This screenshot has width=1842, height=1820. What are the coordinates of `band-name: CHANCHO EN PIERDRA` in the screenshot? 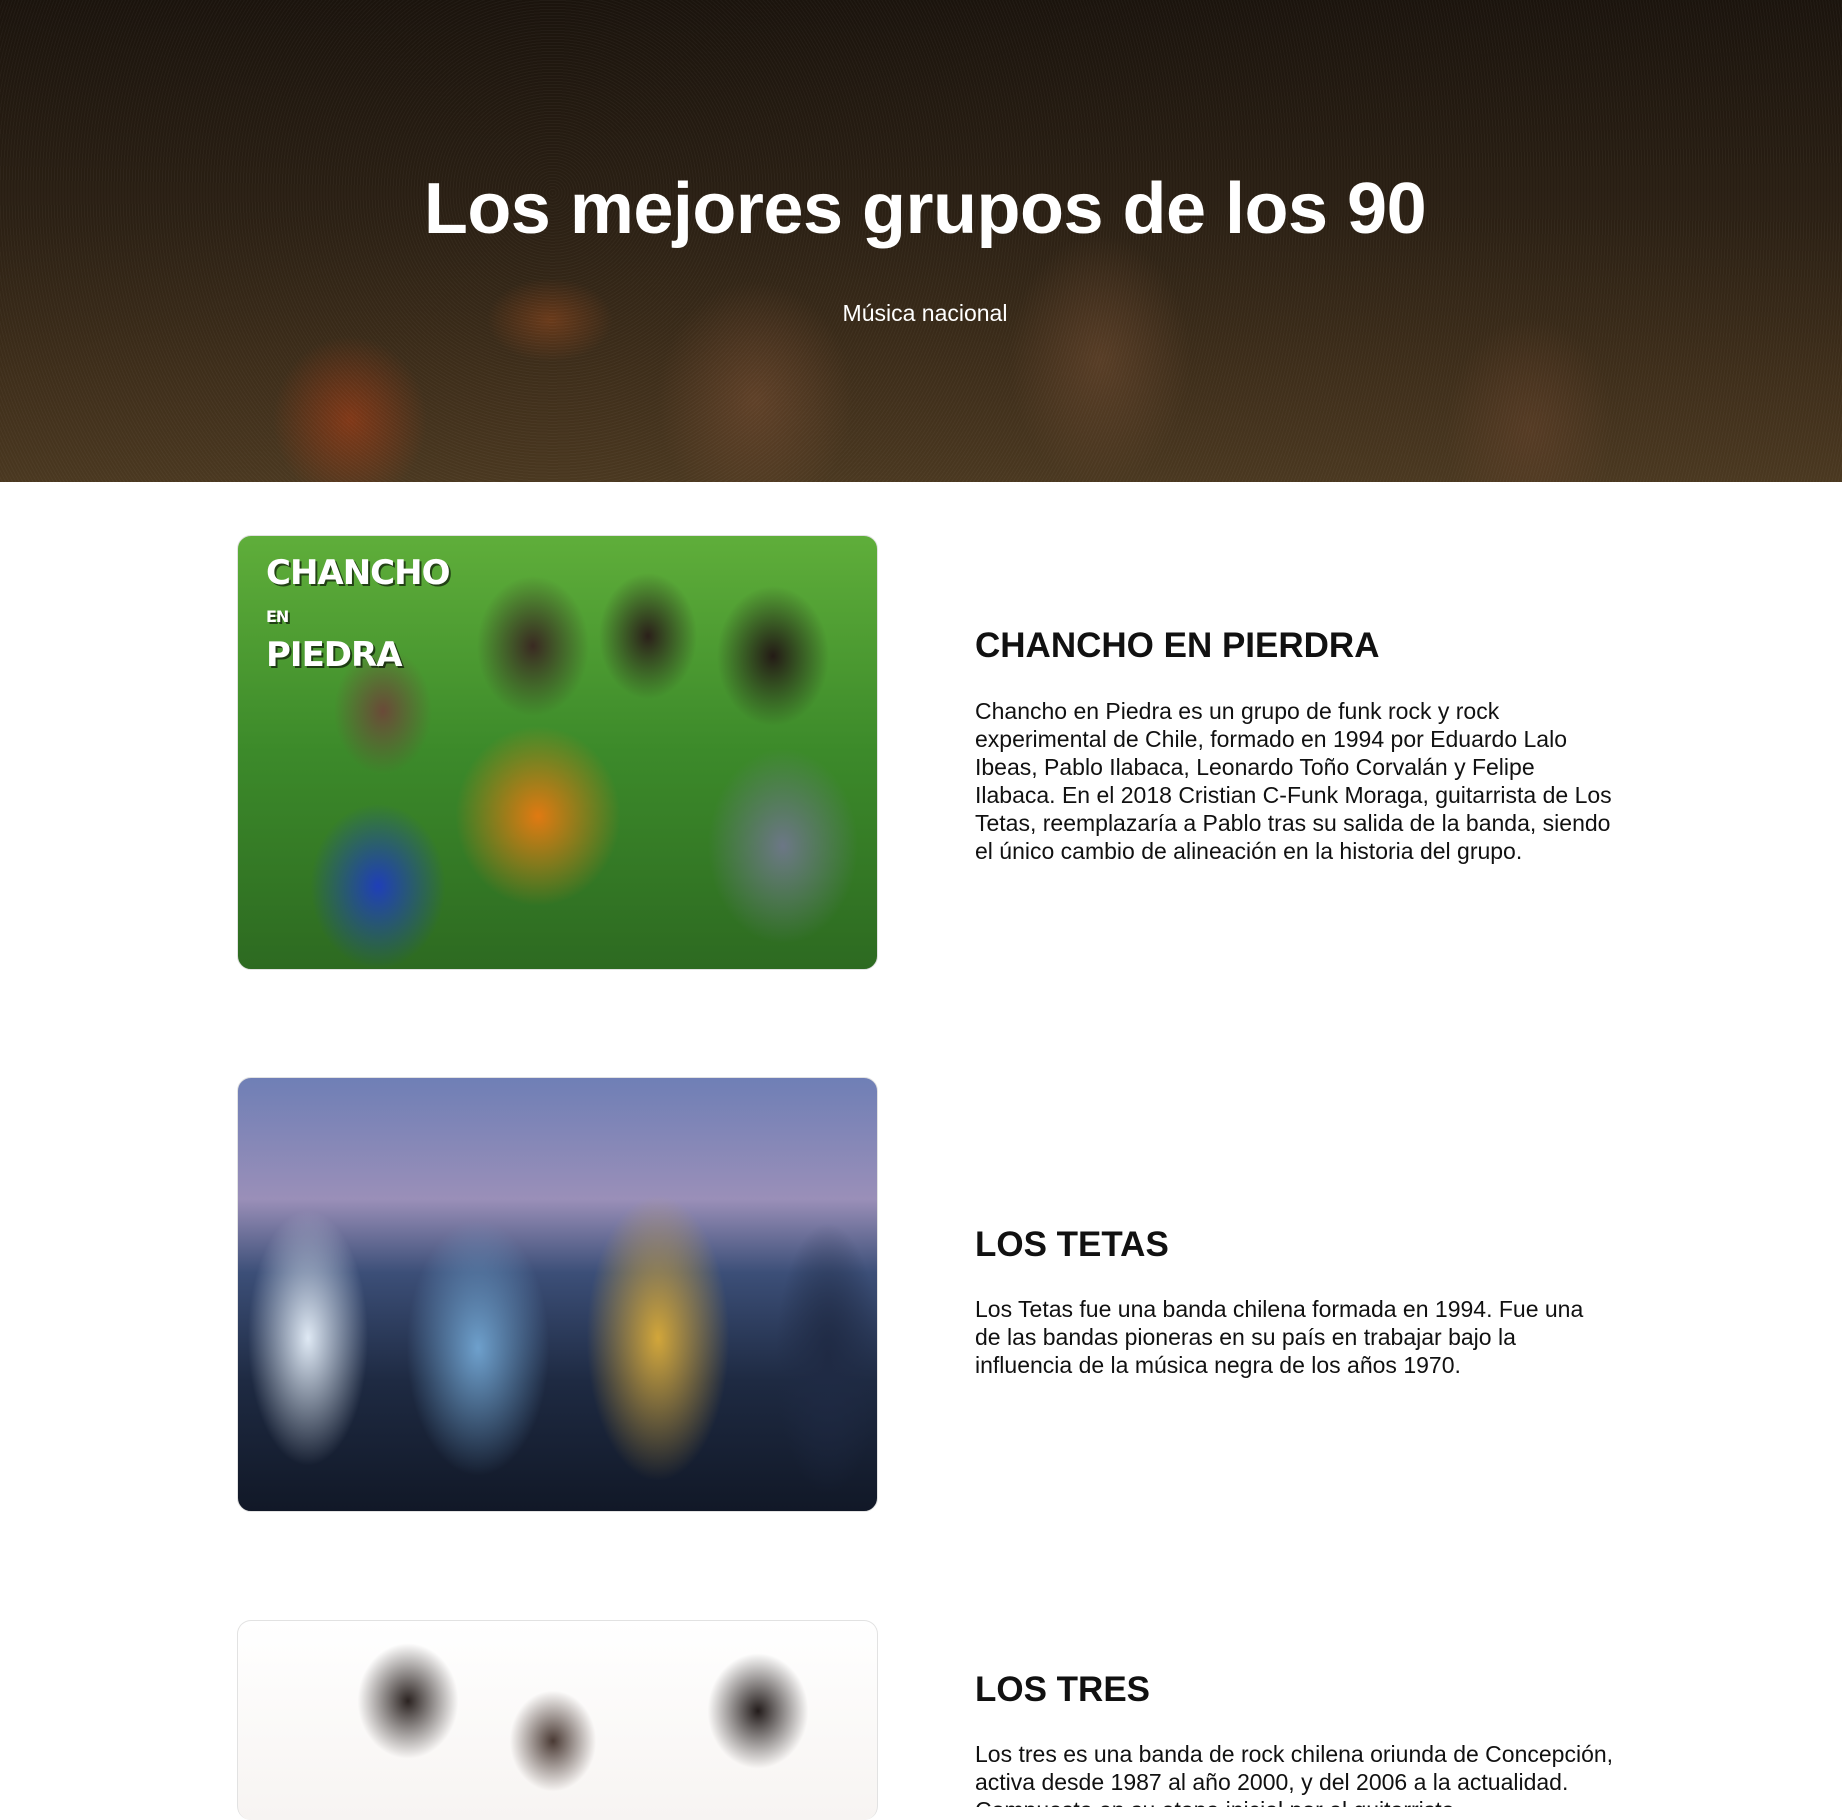 It's located at (1177, 645).